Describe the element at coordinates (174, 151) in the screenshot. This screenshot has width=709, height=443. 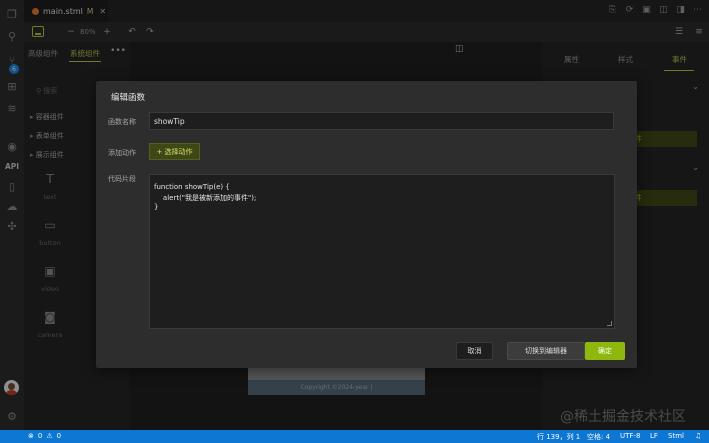
I see `select-action-button: + 选择动作` at that location.